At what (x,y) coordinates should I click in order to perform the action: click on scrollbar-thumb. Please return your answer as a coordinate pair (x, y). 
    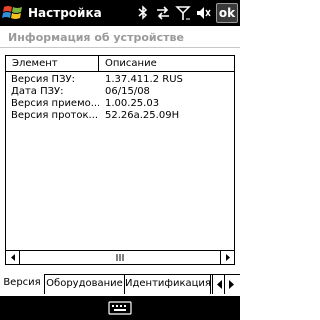
    Looking at the image, I should click on (119, 257).